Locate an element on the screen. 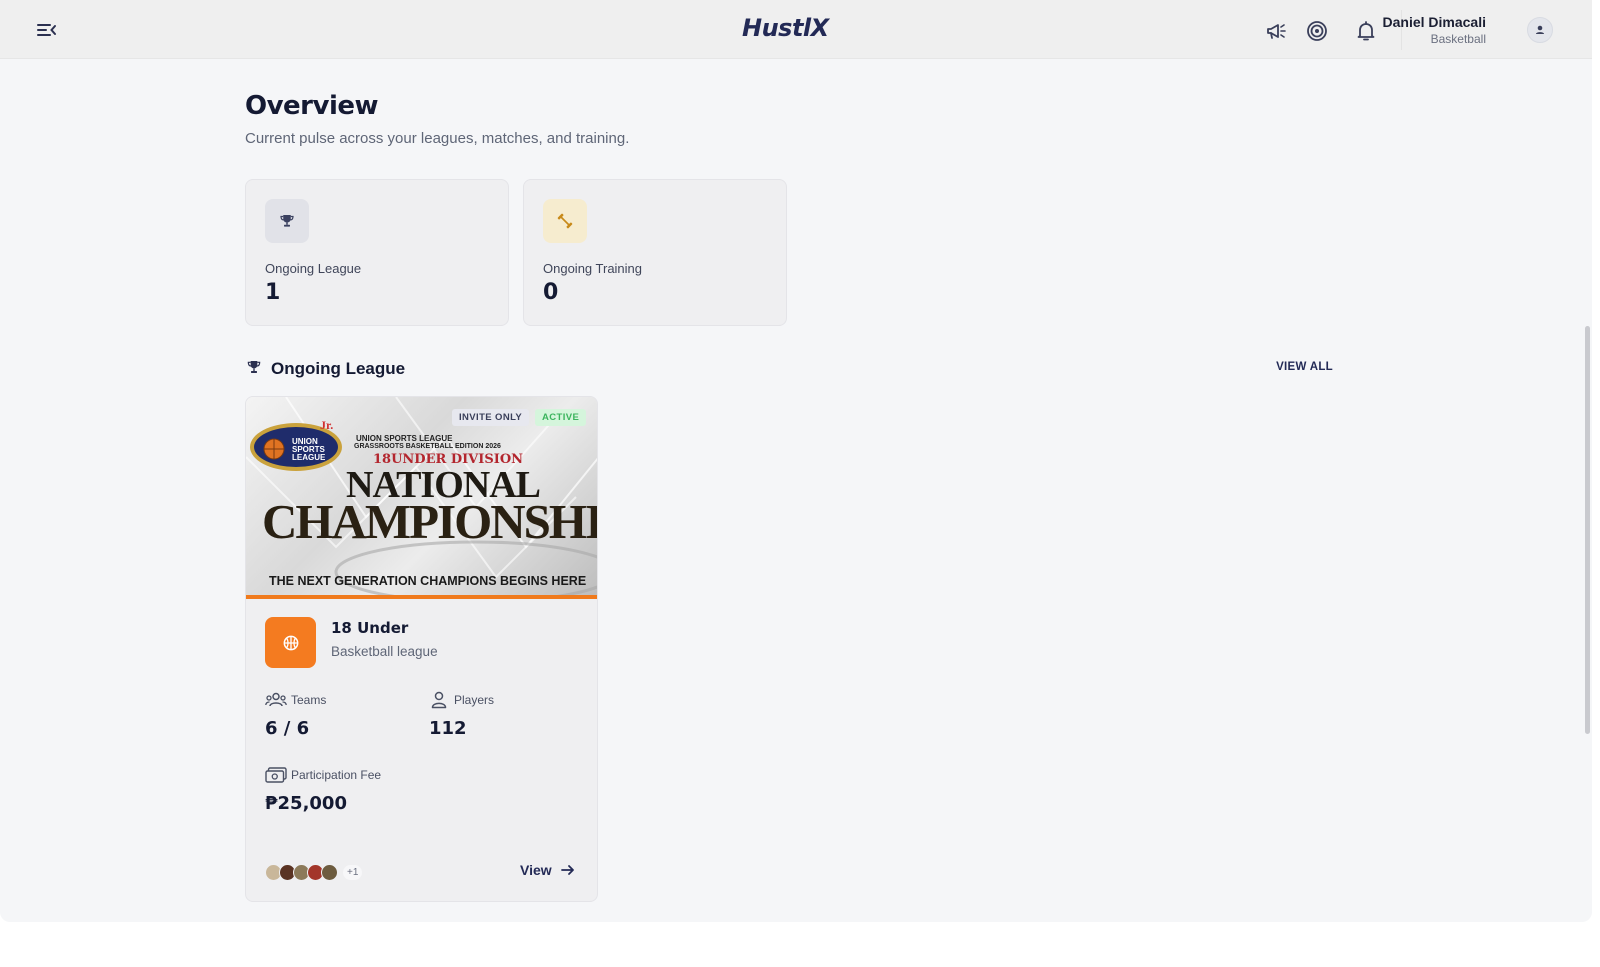  league-sport-icon-box is located at coordinates (290, 642).